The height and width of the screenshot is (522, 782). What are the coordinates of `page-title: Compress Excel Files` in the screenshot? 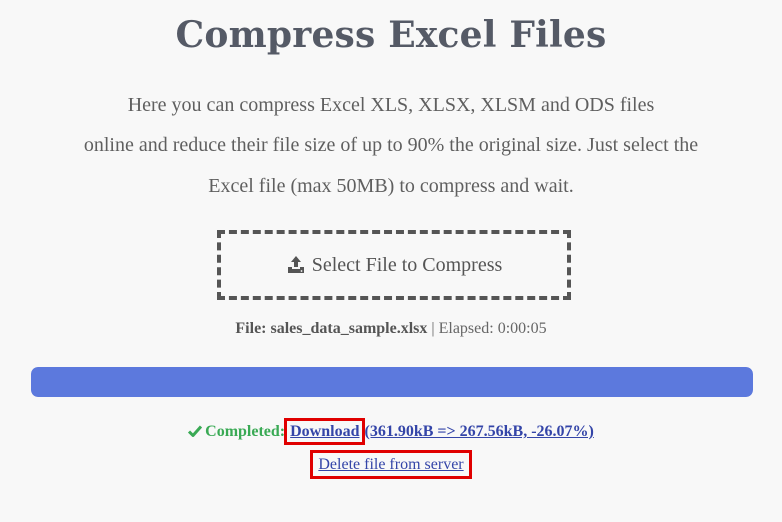 It's located at (391, 35).